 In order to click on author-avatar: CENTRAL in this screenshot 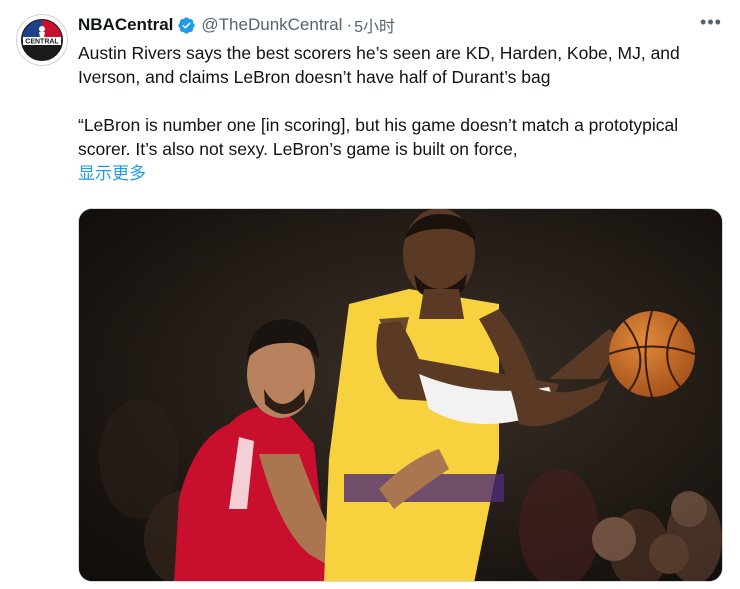, I will do `click(42, 40)`.